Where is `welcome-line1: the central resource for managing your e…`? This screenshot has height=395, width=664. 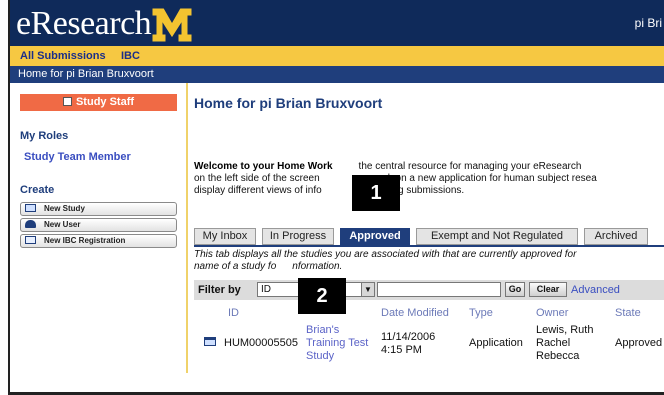
welcome-line1: the central resource for managing your e… is located at coordinates (470, 166).